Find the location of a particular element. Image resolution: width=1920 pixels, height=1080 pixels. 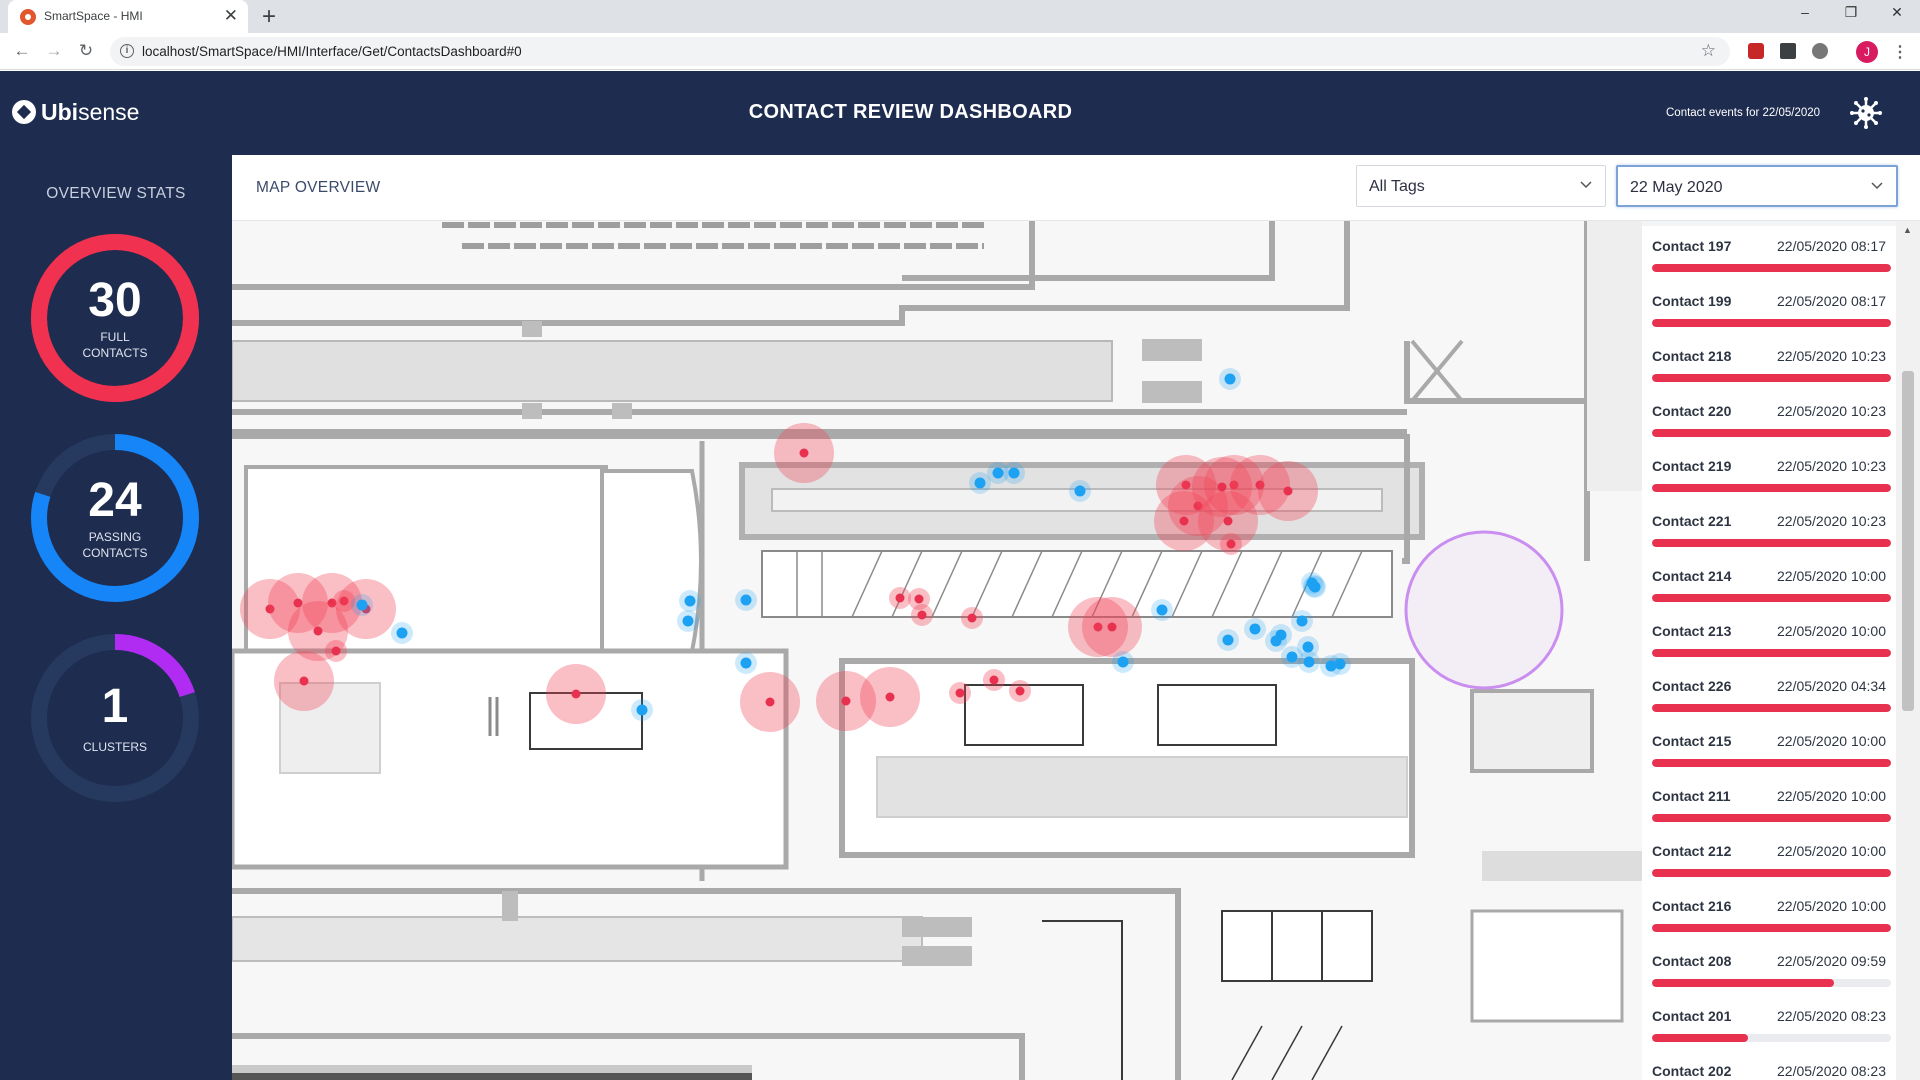

contact-item: Contact 226 22/05/2020 04:34 is located at coordinates (1769, 693).